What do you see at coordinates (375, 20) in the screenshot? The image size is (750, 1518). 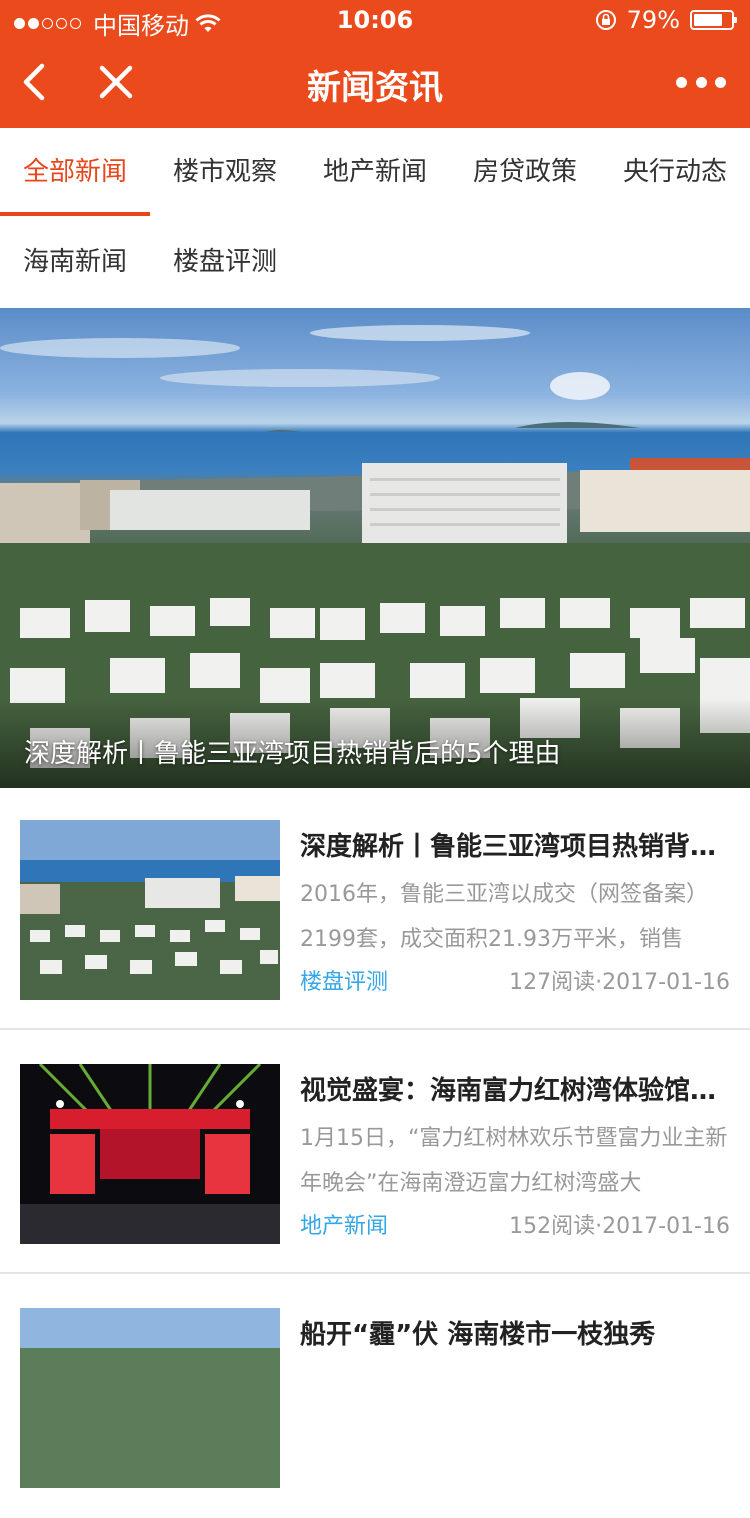 I see `status-bar: 中国移动 10:06 79%` at bounding box center [375, 20].